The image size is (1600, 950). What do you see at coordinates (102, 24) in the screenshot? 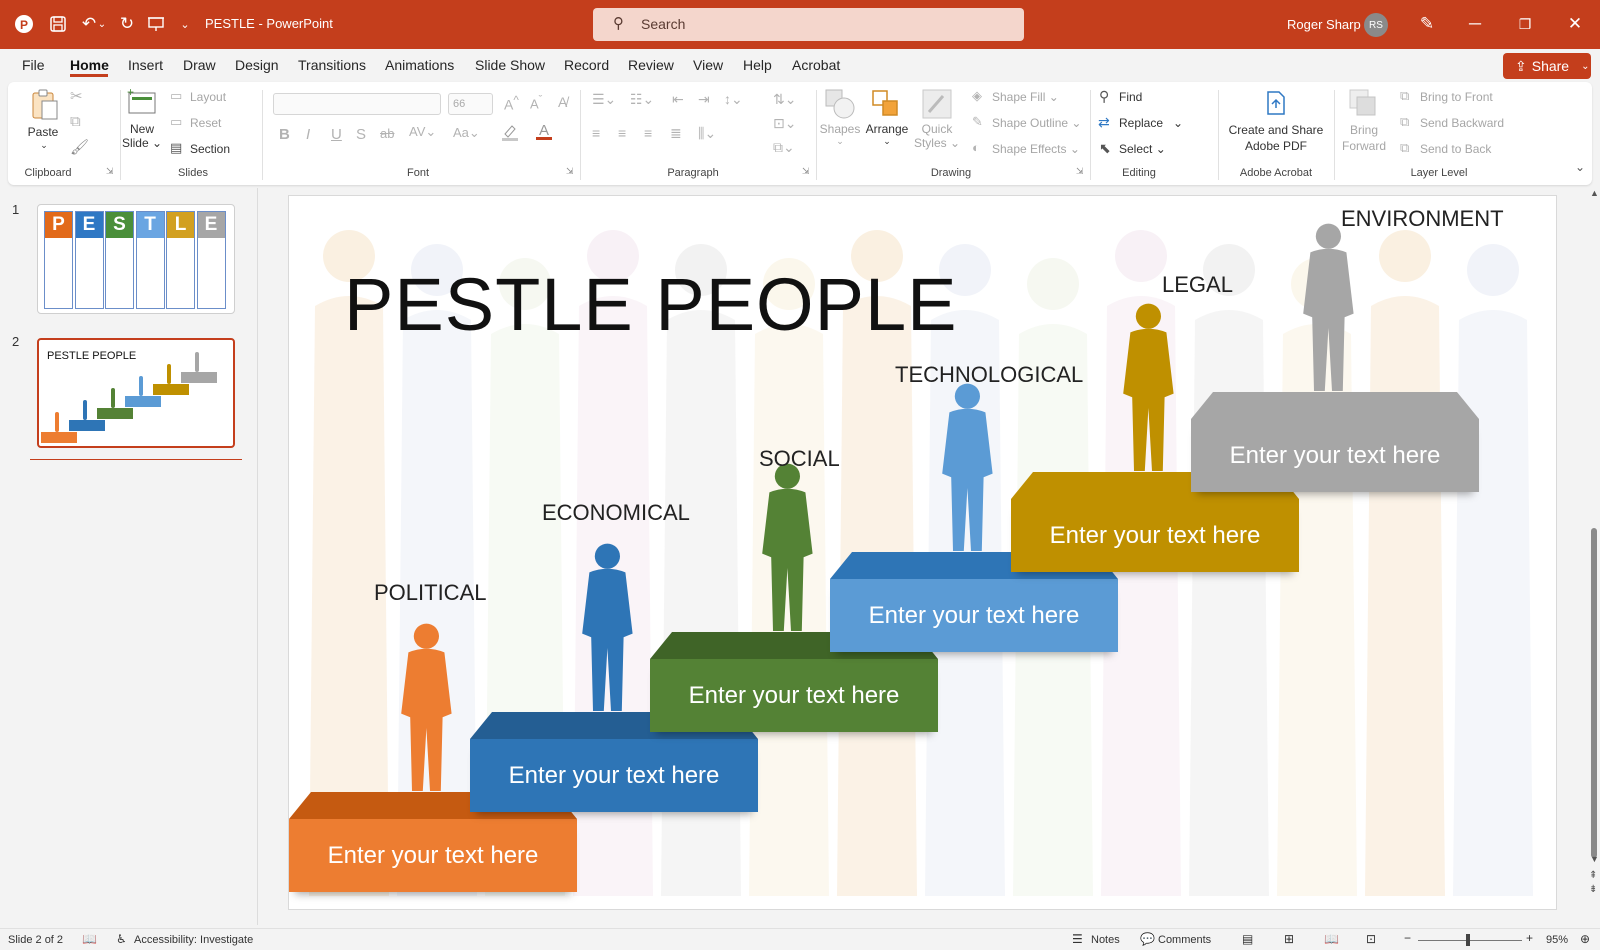
I see `undo-dropdown-icon: ⌄` at bounding box center [102, 24].